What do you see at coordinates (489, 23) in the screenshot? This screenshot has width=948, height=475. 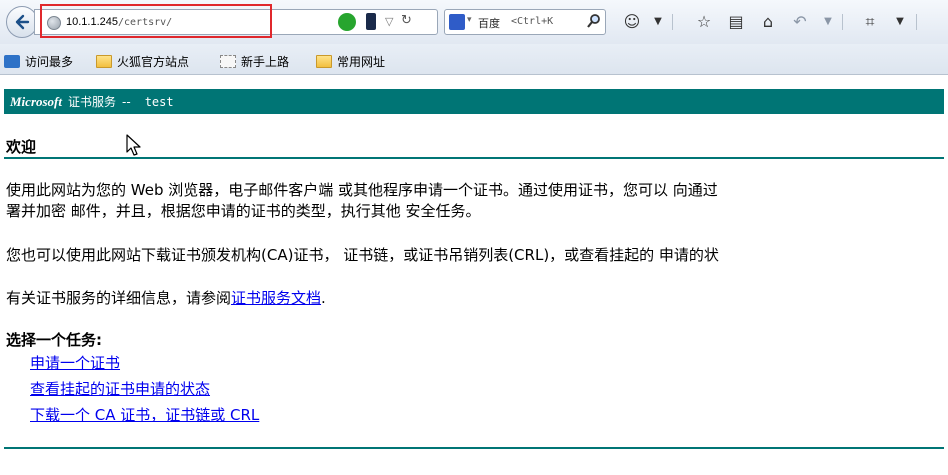 I see `search-engine-name: 百度` at bounding box center [489, 23].